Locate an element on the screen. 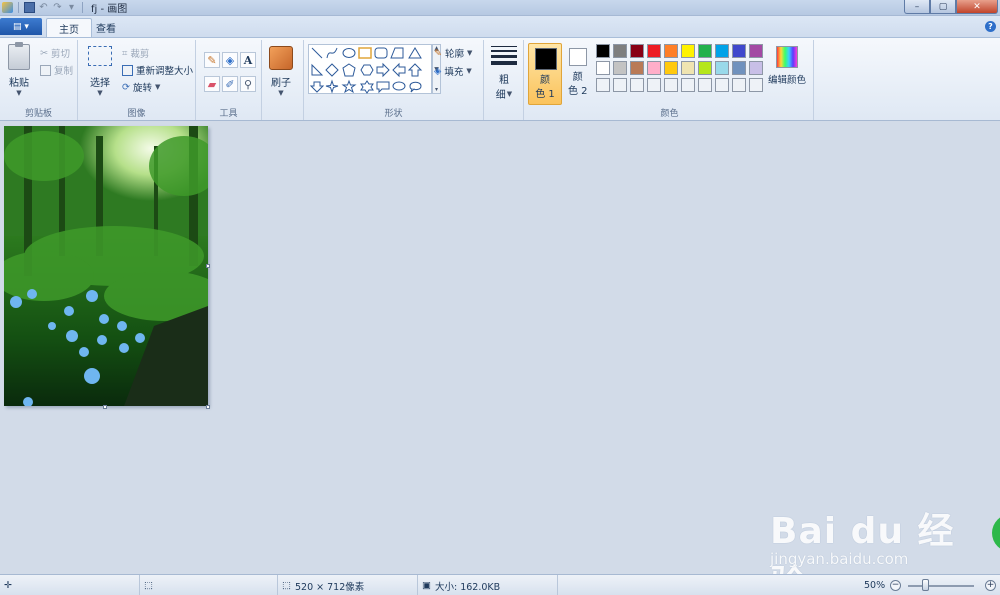 This screenshot has height=595, width=1000. resize-button: 重新调整大小 is located at coordinates (157, 70).